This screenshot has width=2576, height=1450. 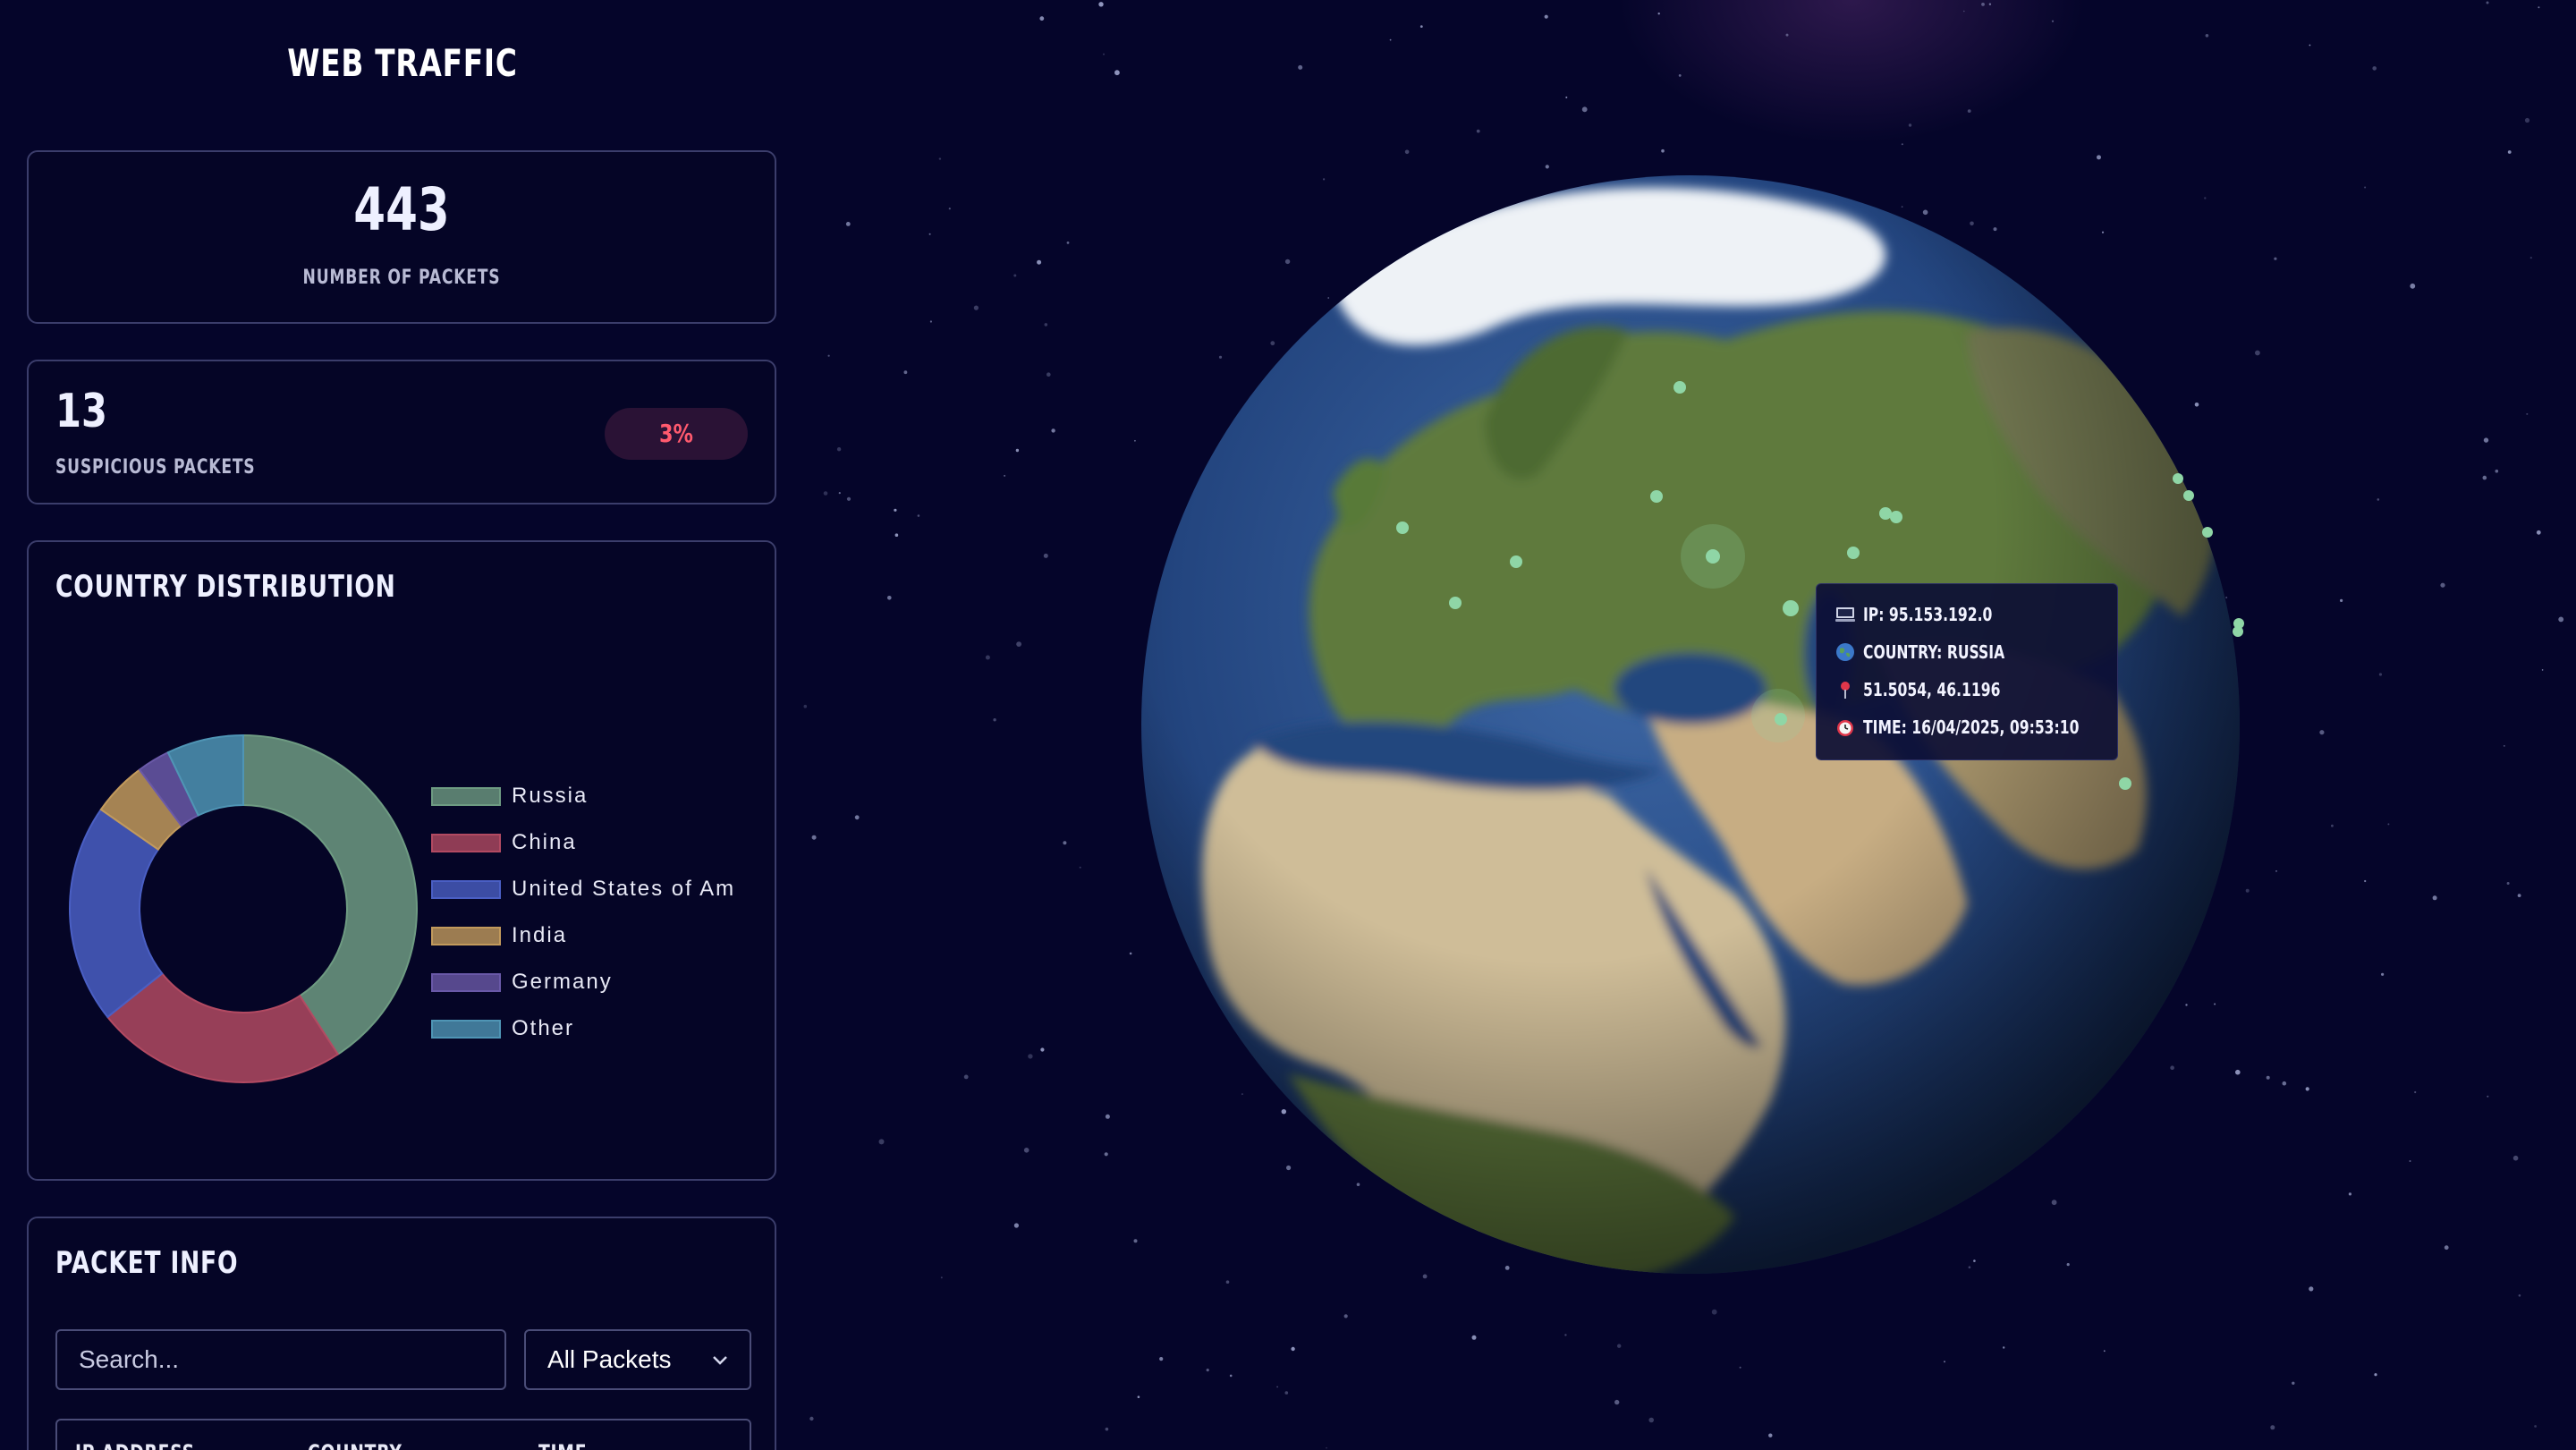 I want to click on legend-item: United States of Am, so click(x=592, y=889).